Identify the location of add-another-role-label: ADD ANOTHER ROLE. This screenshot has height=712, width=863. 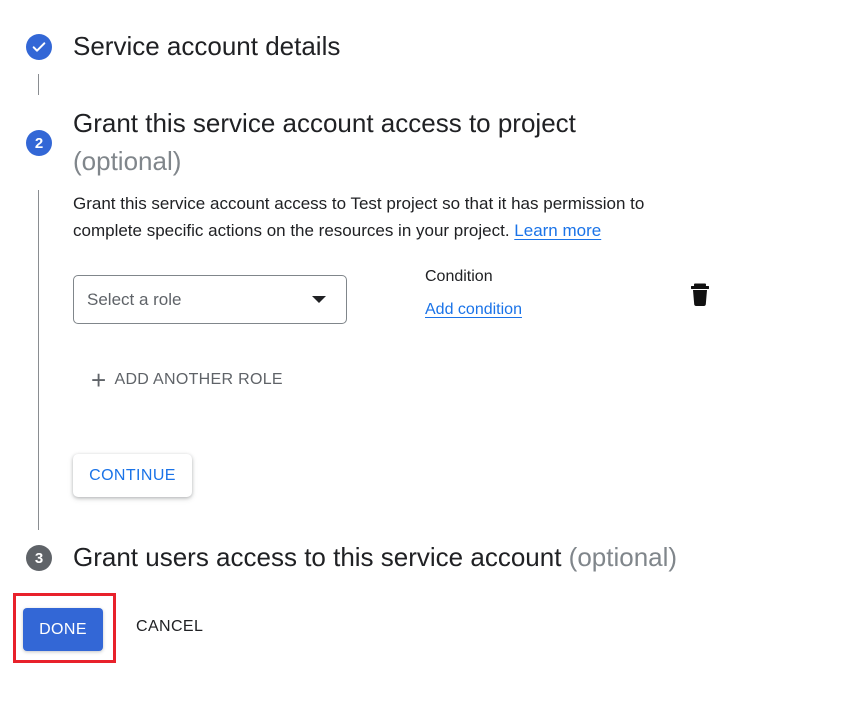
(198, 379).